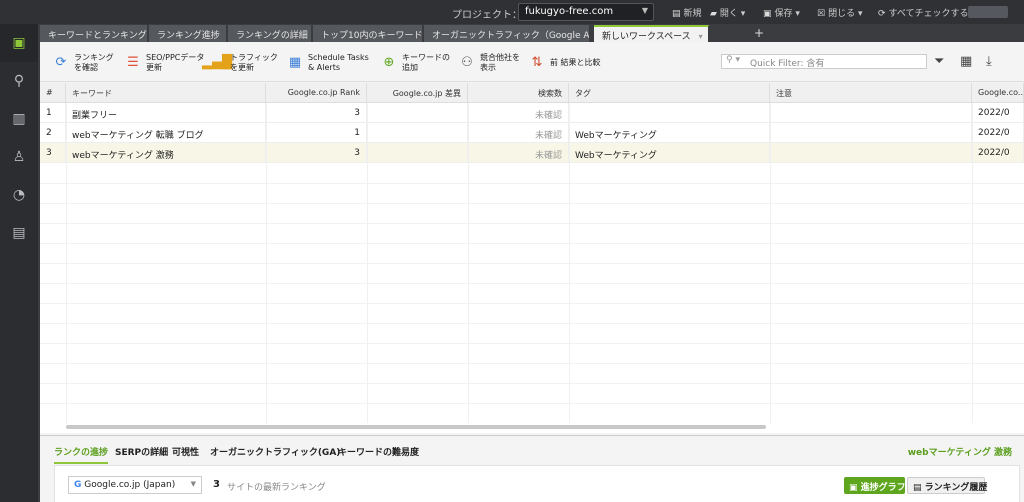 The width and height of the screenshot is (1024, 502). Describe the element at coordinates (164, 63) in the screenshot. I see `update-seo-button: ☰ SEO/PPCデータ 更新` at that location.